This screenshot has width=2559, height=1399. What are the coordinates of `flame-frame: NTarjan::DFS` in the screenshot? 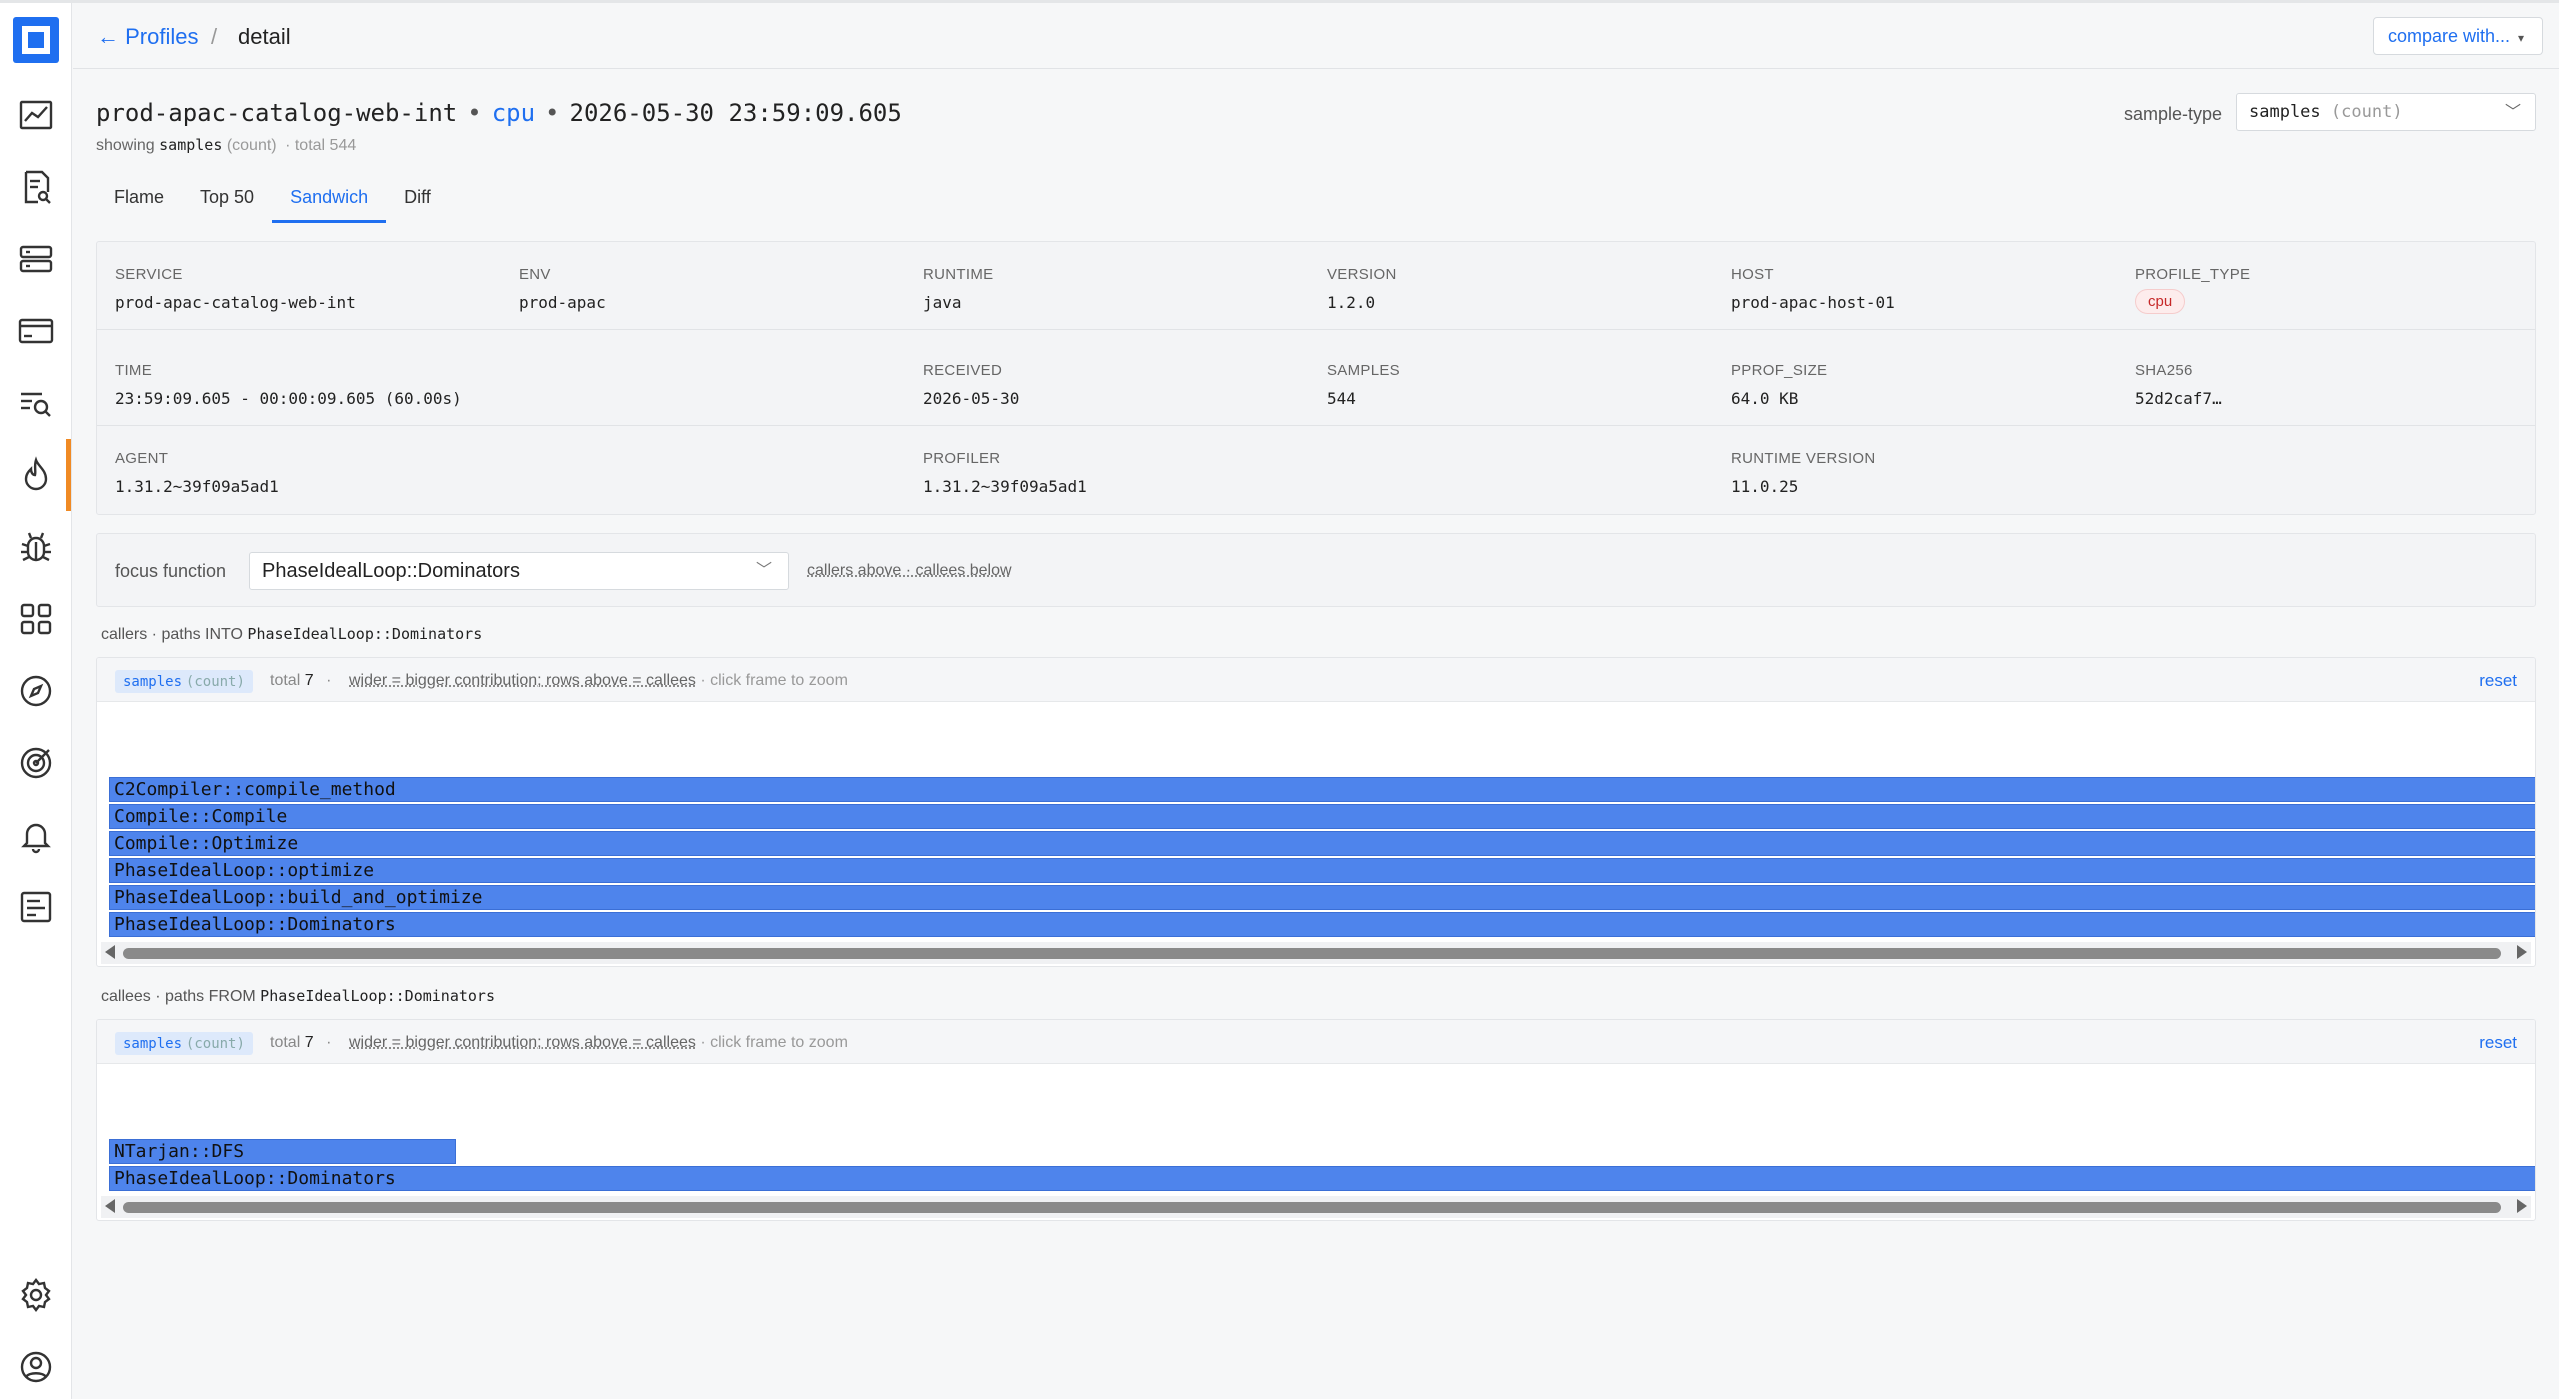 It's located at (282, 1151).